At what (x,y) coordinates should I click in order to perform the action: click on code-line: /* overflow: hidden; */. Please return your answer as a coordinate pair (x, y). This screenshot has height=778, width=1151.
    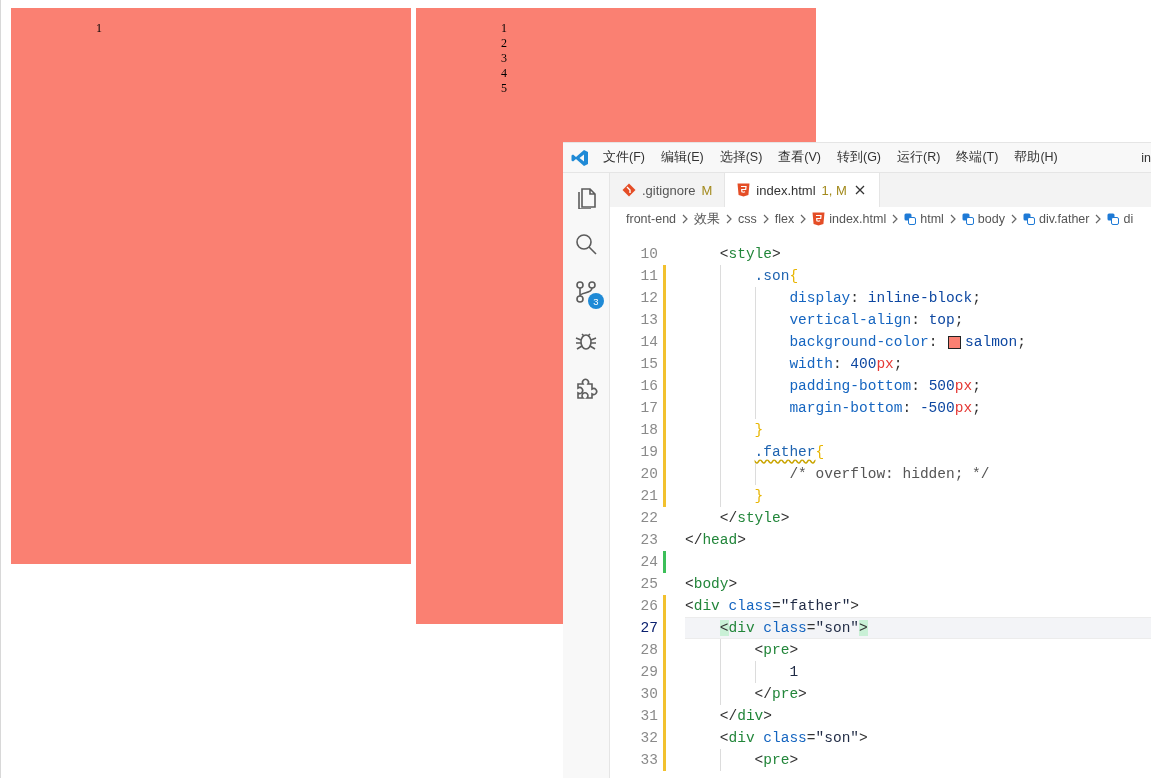
    Looking at the image, I should click on (889, 474).